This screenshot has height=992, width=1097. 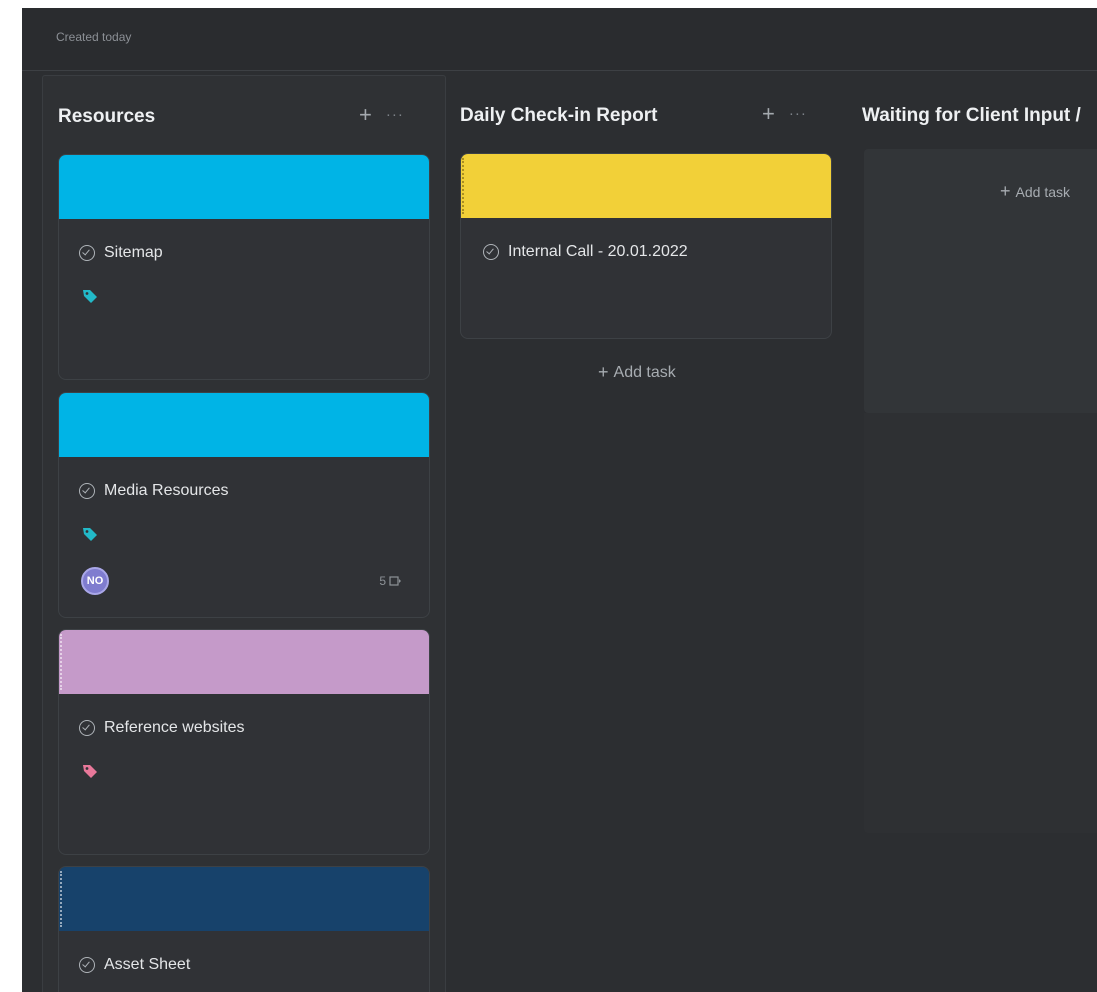 What do you see at coordinates (244, 742) in the screenshot?
I see `task-card: Reference websites` at bounding box center [244, 742].